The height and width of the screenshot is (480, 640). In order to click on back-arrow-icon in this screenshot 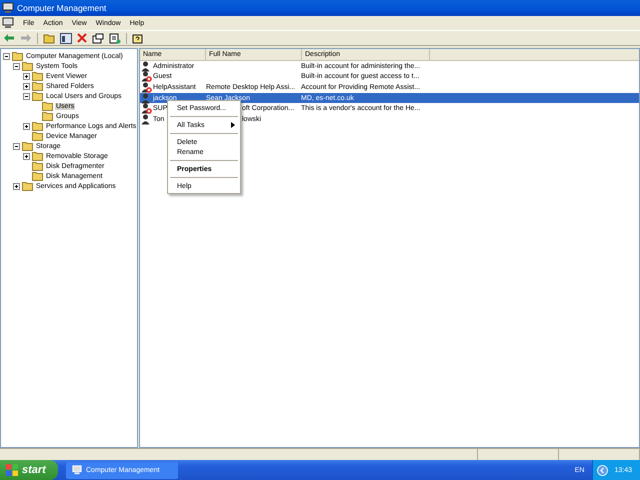, I will do `click(9, 38)`.